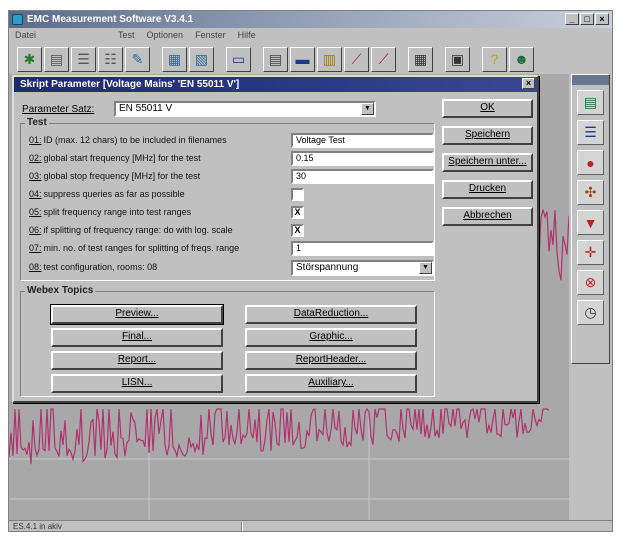  What do you see at coordinates (590, 222) in the screenshot?
I see `cart-icon: ▼` at bounding box center [590, 222].